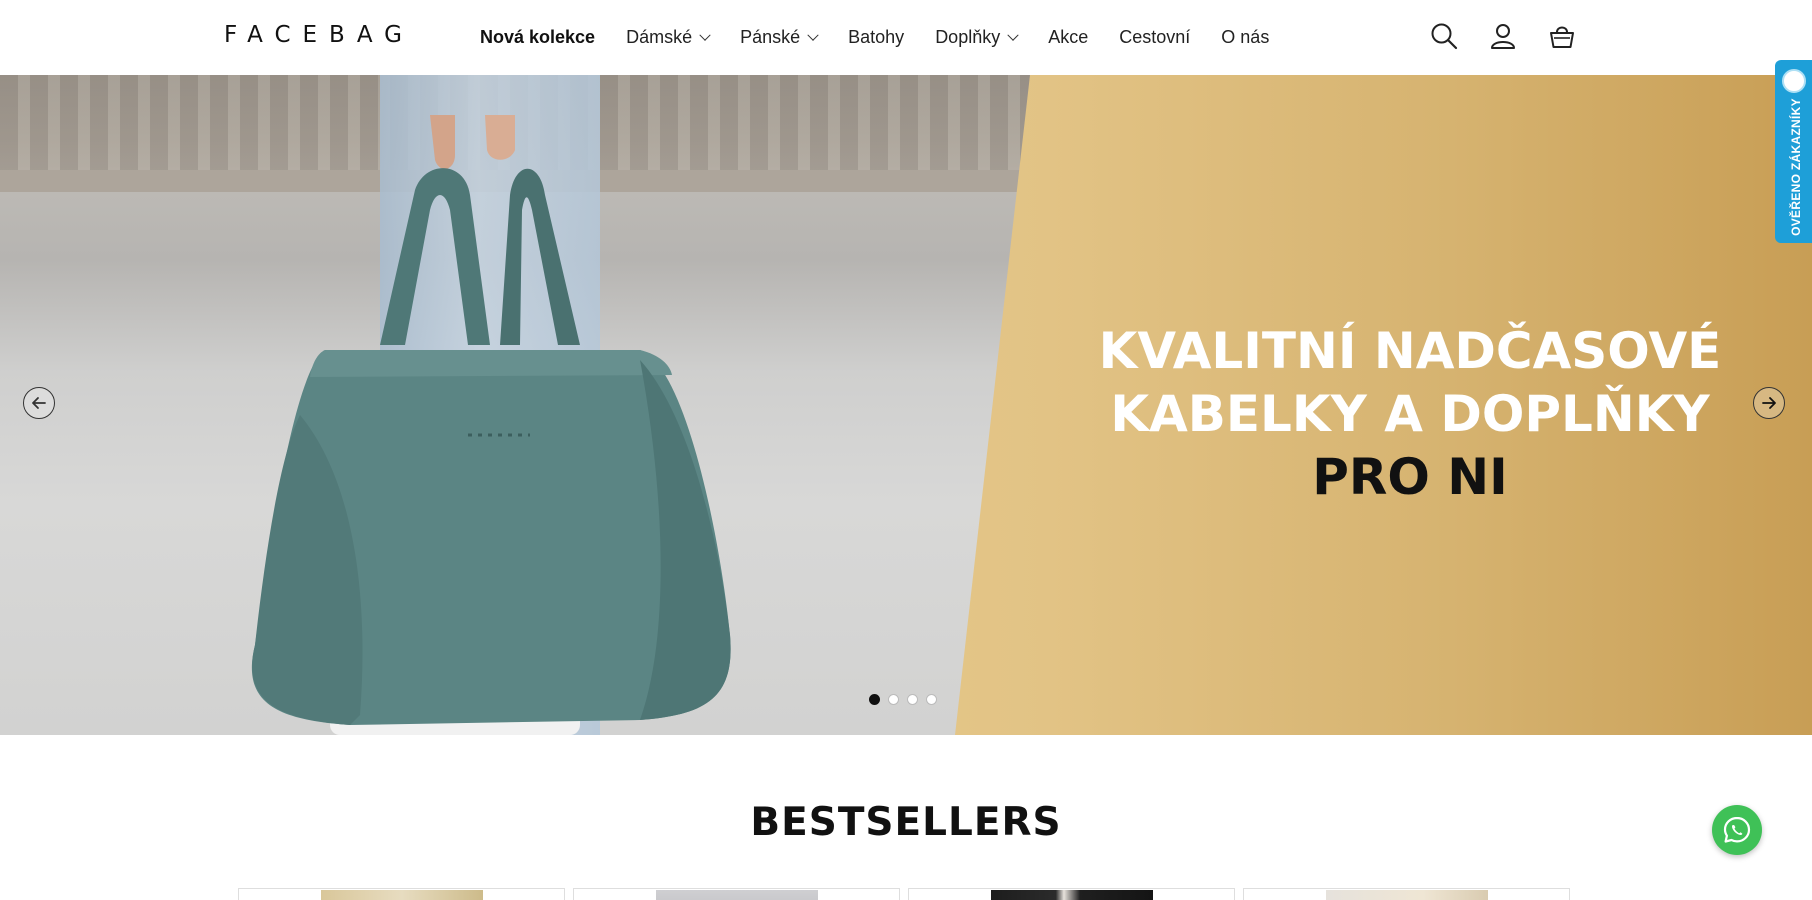 The width and height of the screenshot is (1812, 900). I want to click on nav-o-nas: O nás, so click(1245, 37).